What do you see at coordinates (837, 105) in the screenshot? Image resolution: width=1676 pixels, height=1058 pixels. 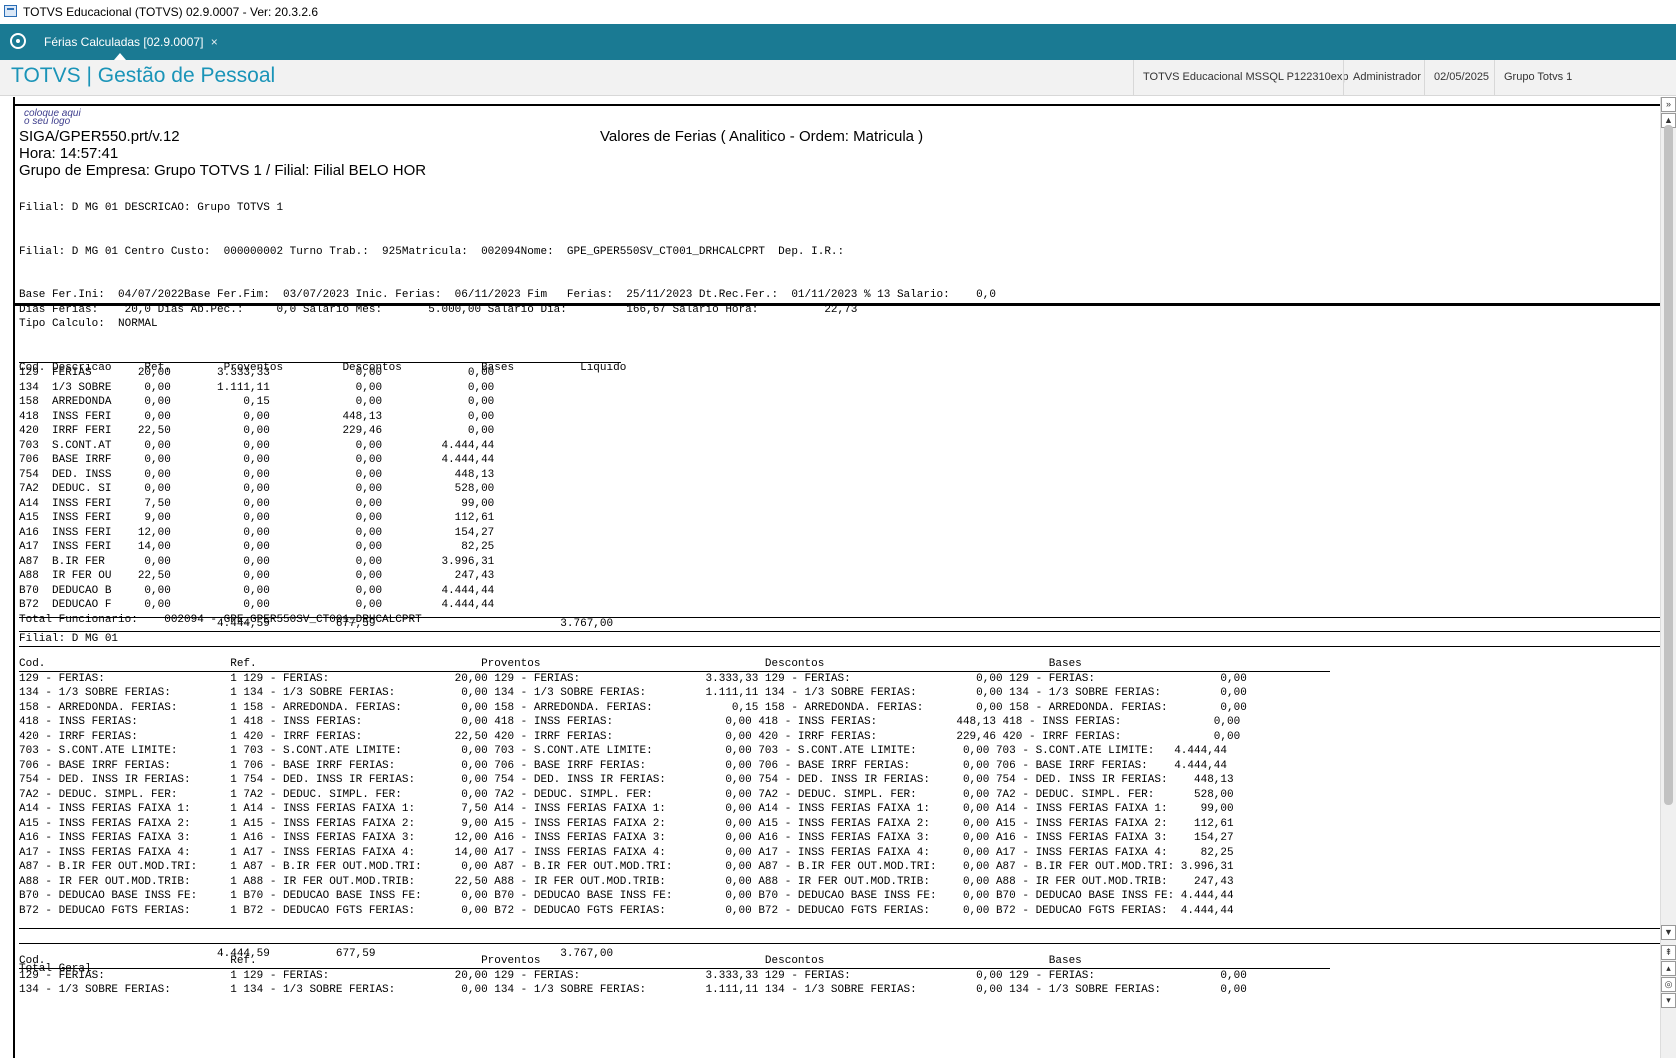 I see `report-top-border` at bounding box center [837, 105].